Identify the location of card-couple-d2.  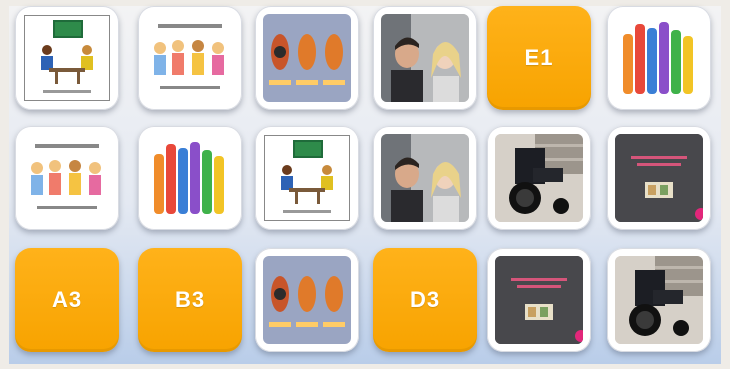
(425, 178).